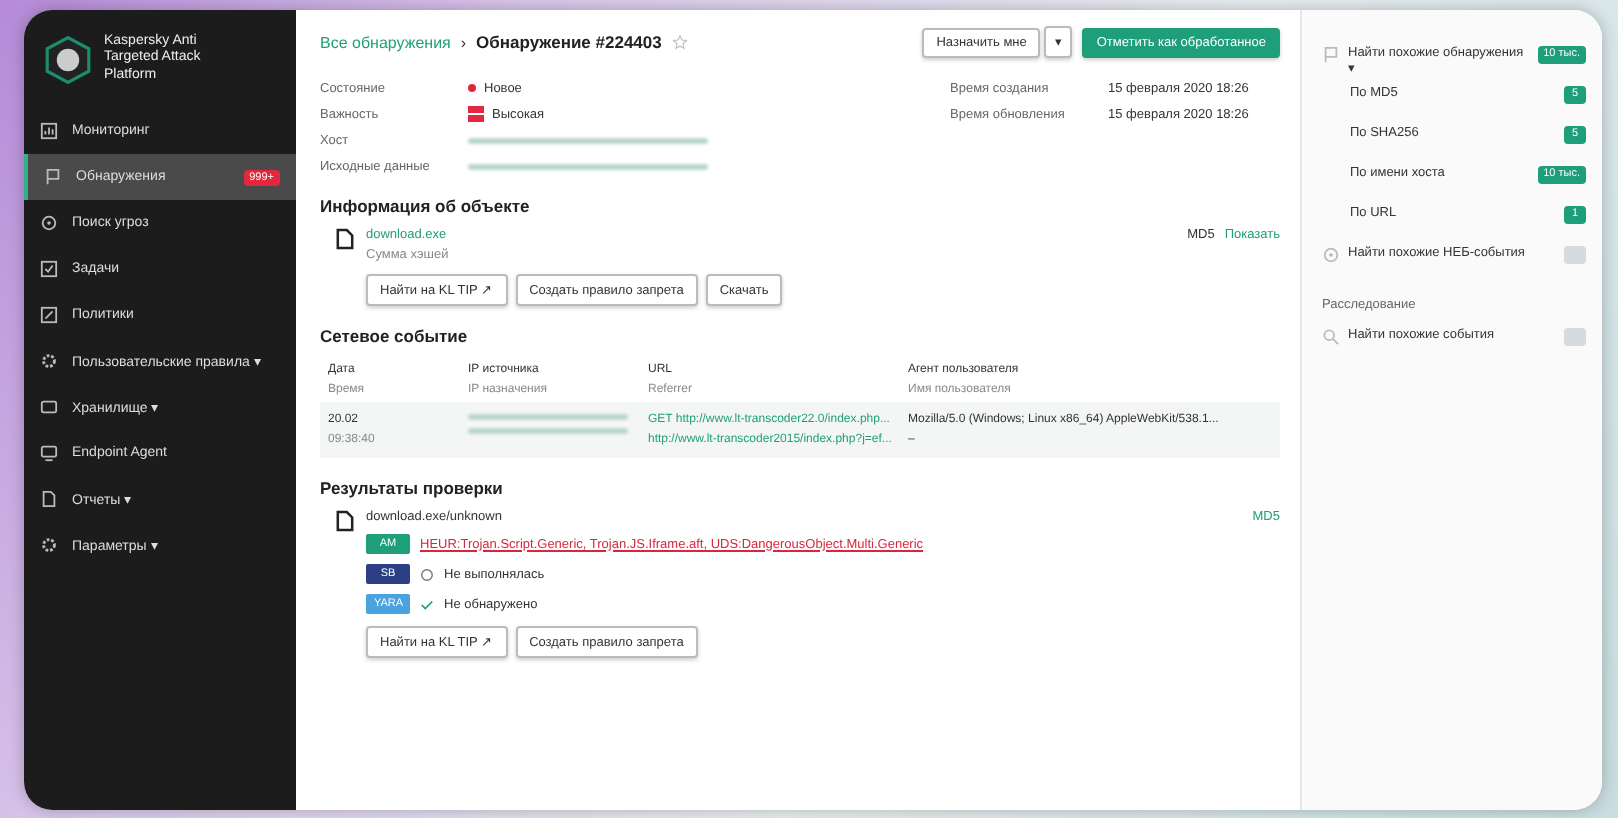  I want to click on document-icon, so click(49, 499).